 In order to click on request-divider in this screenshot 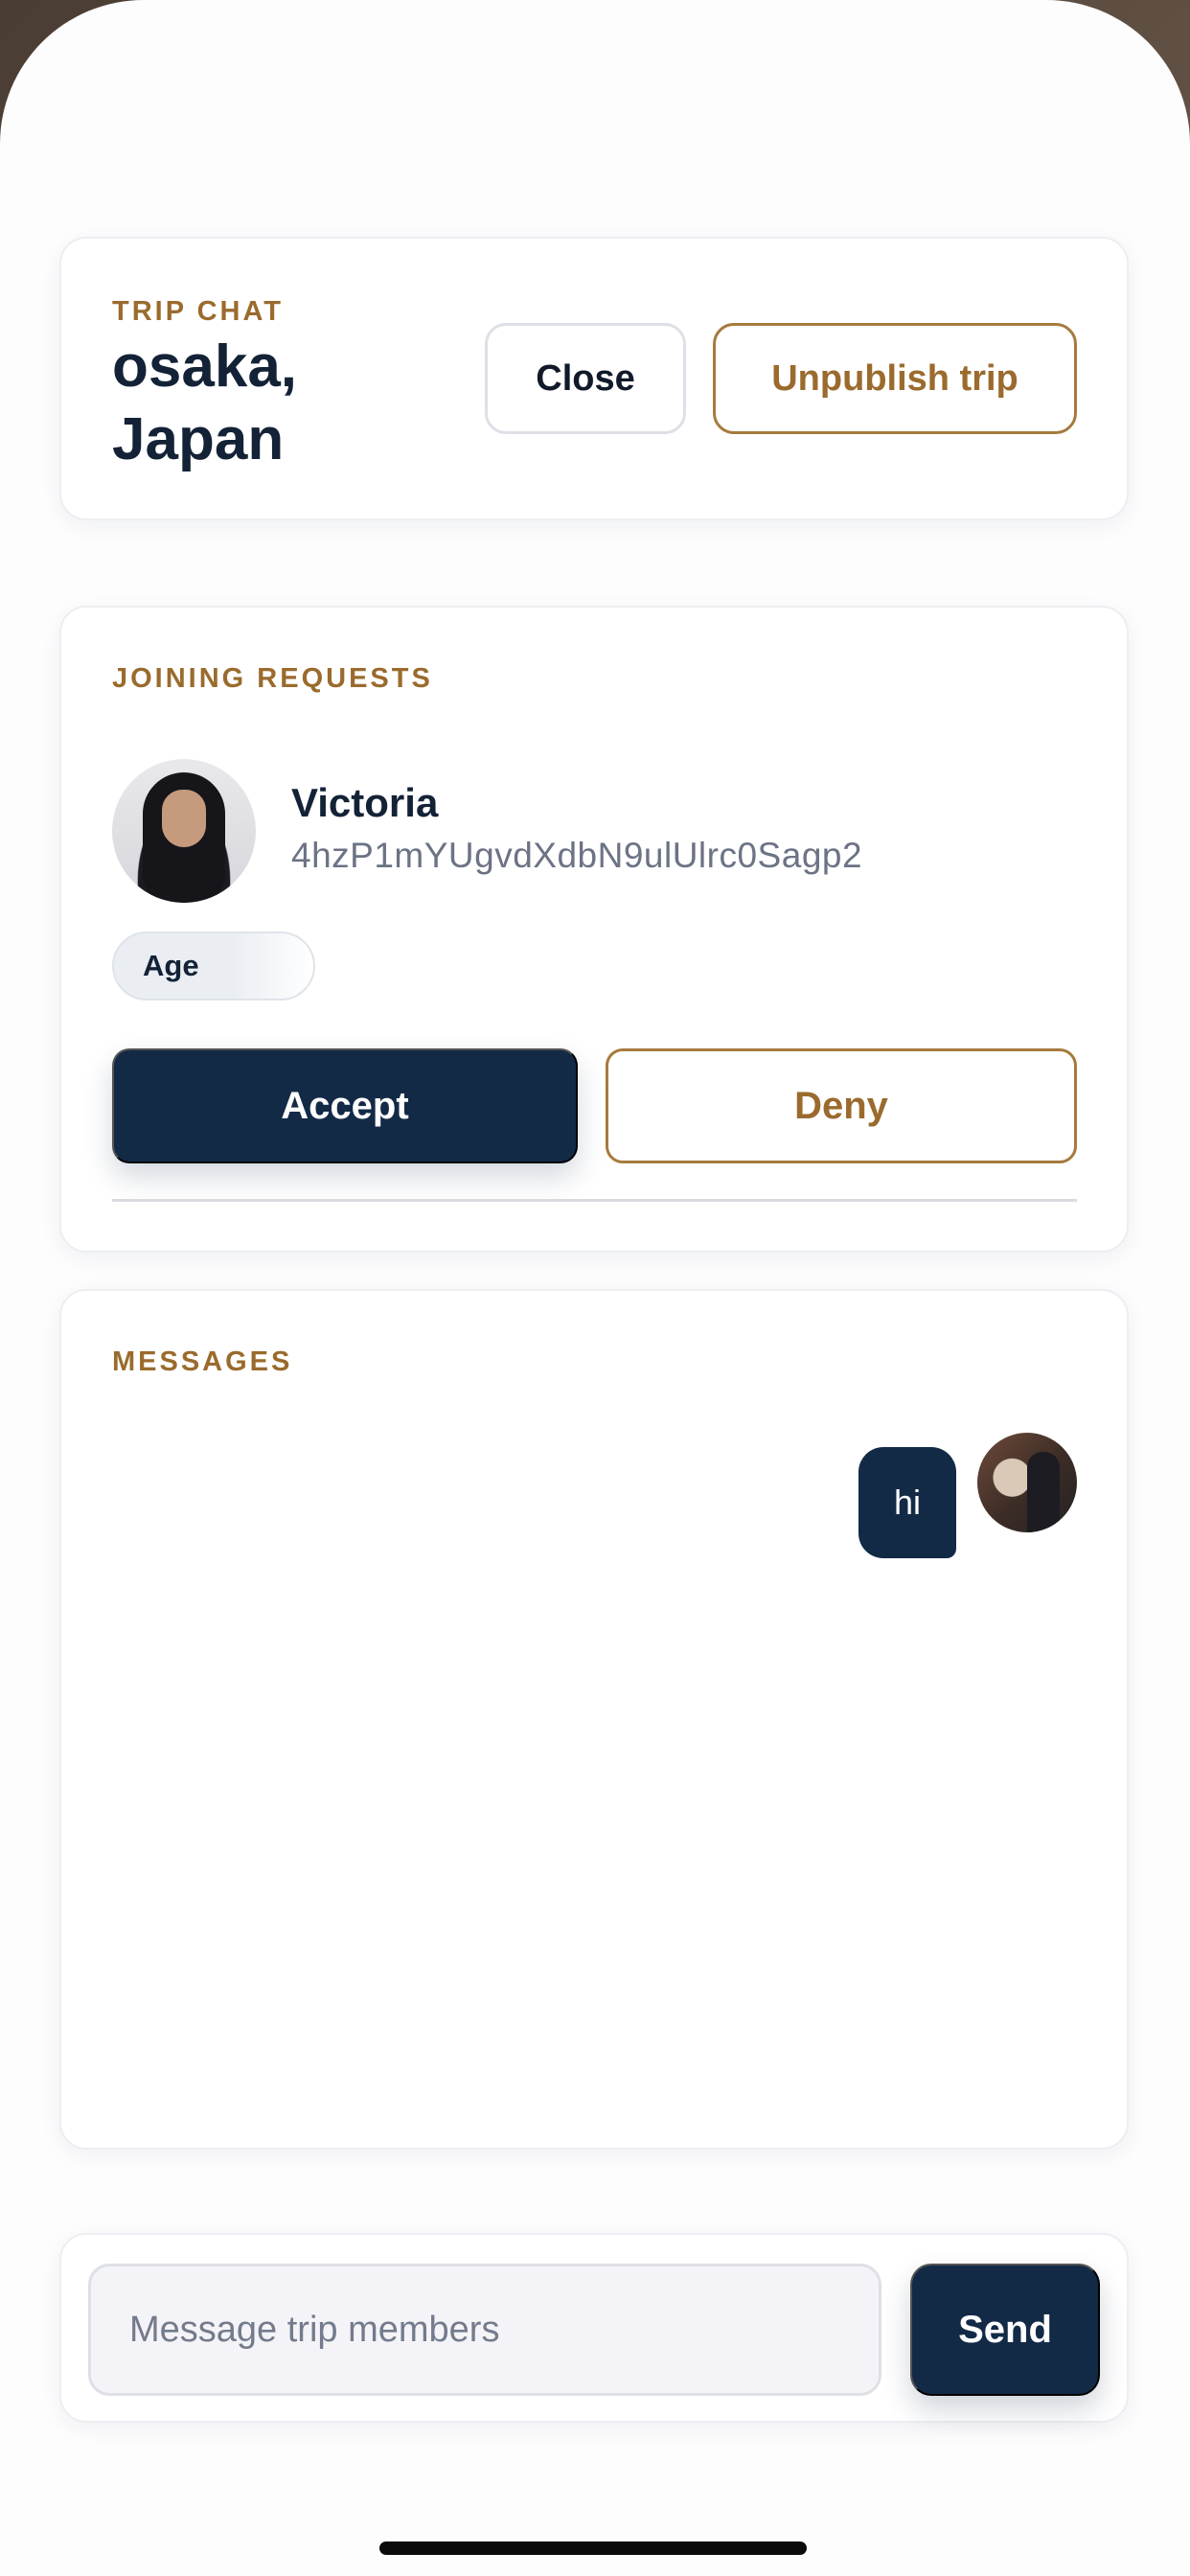, I will do `click(594, 1200)`.